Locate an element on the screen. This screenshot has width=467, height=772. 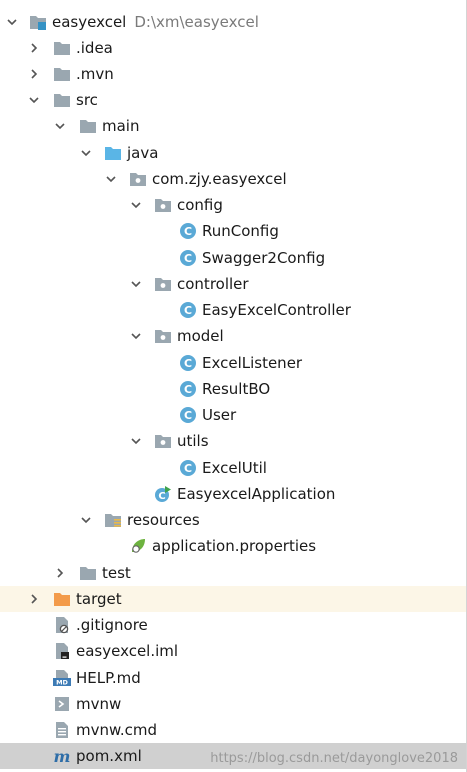
tree-row-mvnw-cmd: mvnw.cmd is located at coordinates (233, 730).